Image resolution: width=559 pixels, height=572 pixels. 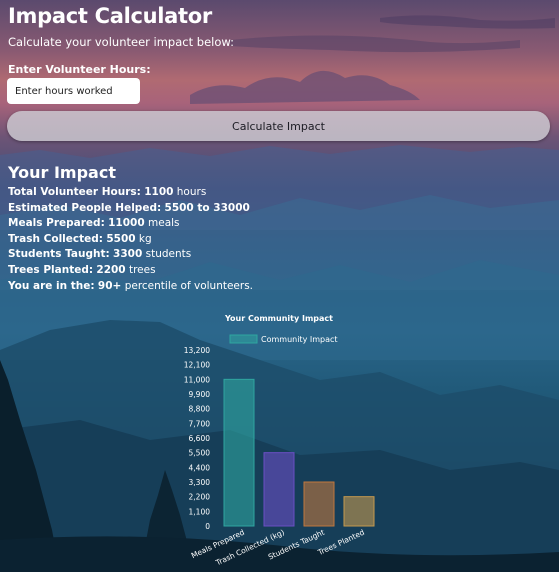 I want to click on bar-series, so click(x=299, y=452).